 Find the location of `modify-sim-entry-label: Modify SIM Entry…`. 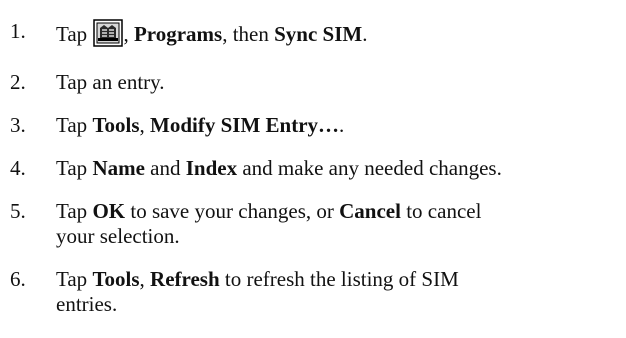

modify-sim-entry-label: Modify SIM Entry… is located at coordinates (245, 125).